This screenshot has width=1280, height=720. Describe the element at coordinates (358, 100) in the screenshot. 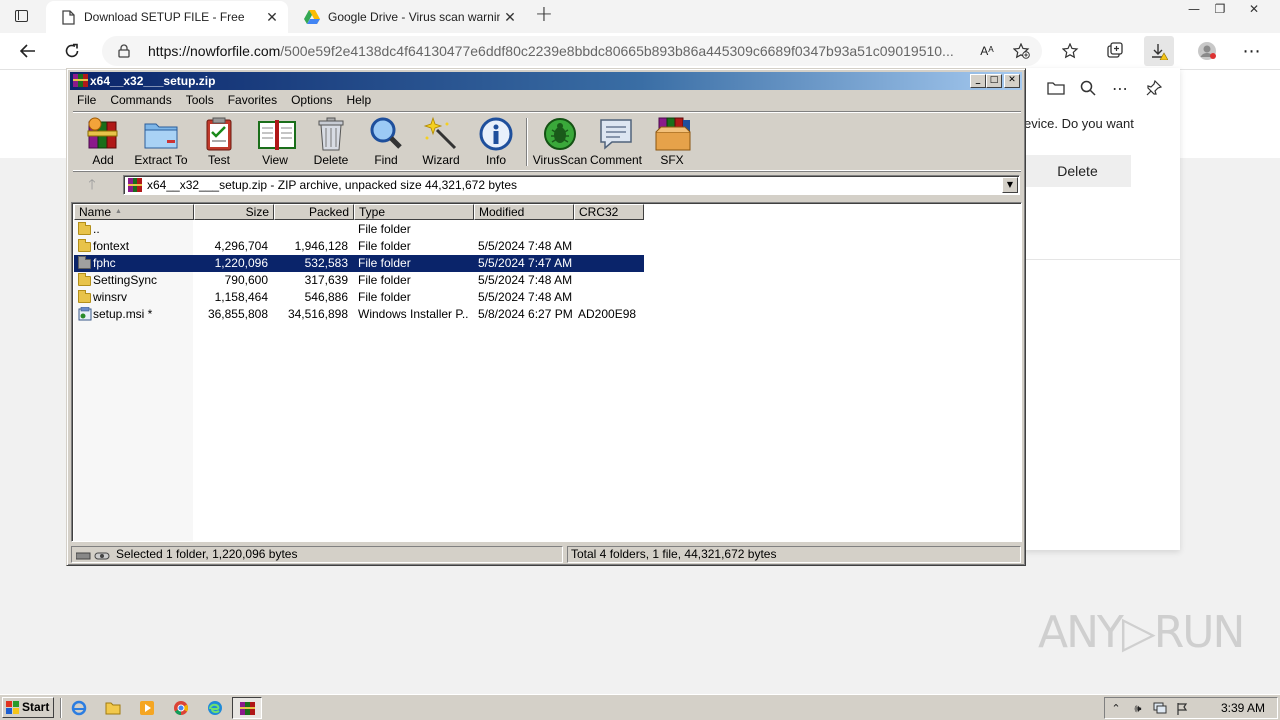

I see `menu-help: Help` at that location.